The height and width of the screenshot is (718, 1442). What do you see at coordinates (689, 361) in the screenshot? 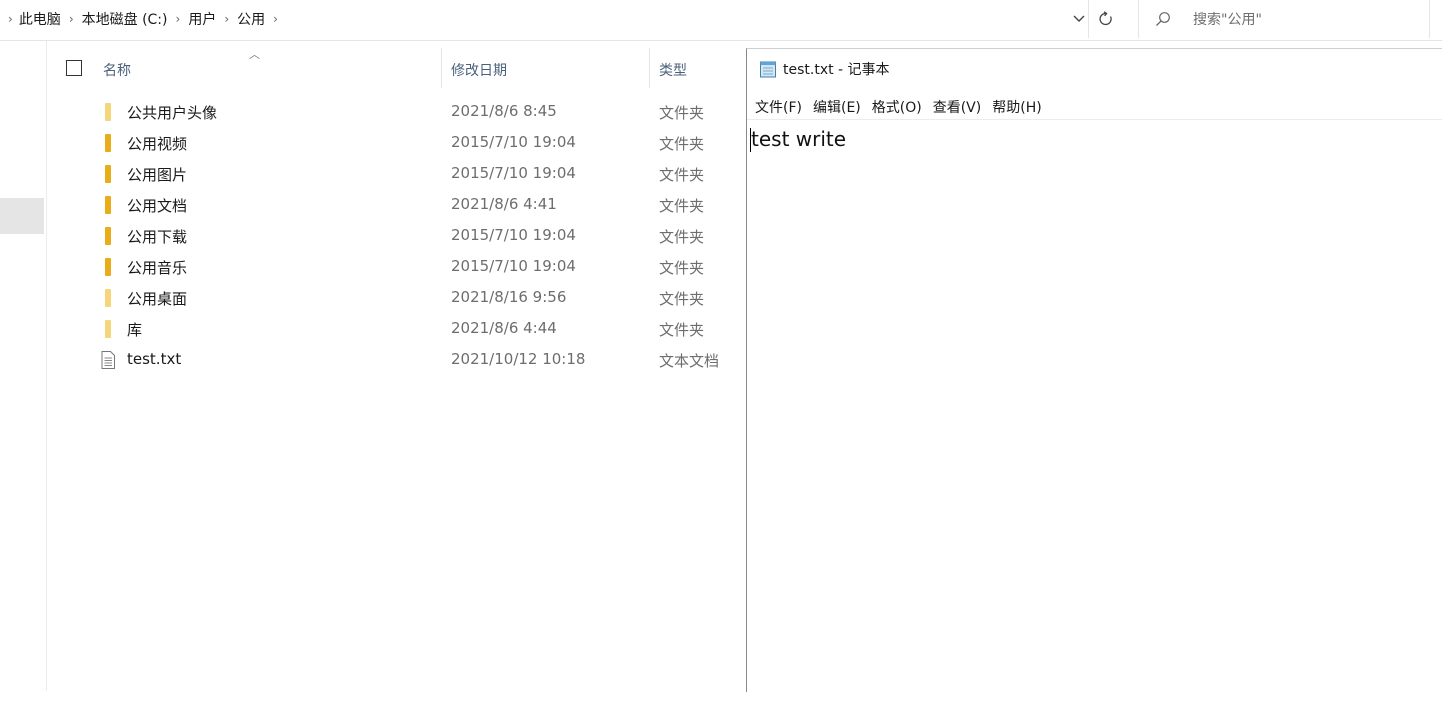
I see `file-type: 文本文档` at bounding box center [689, 361].